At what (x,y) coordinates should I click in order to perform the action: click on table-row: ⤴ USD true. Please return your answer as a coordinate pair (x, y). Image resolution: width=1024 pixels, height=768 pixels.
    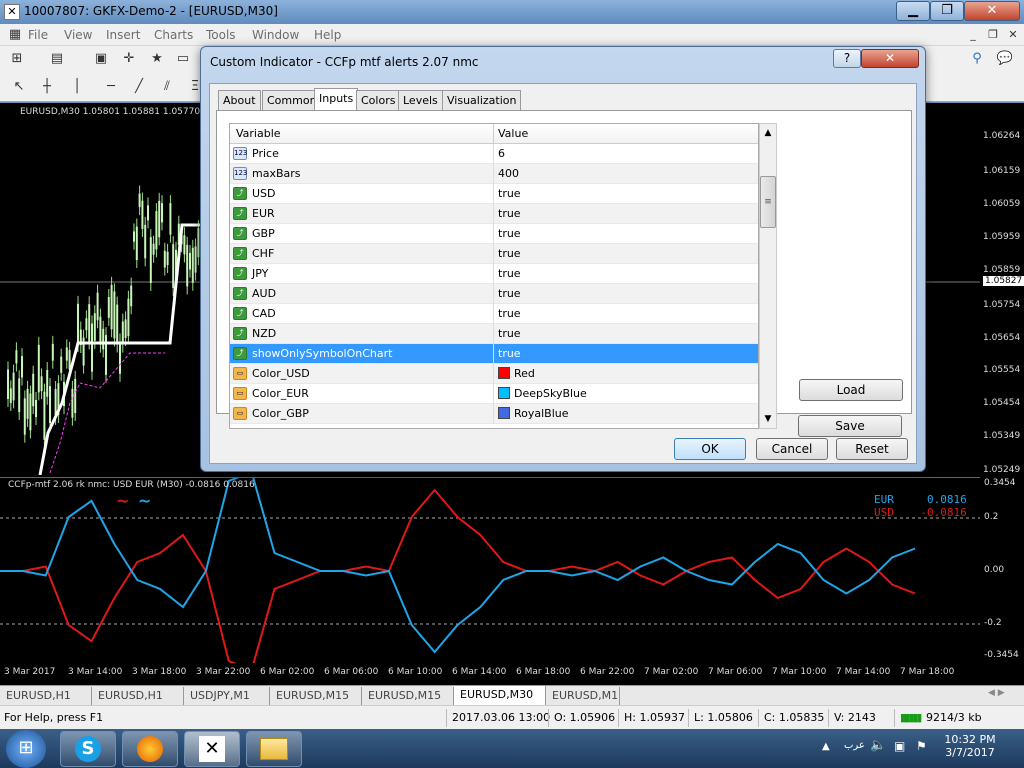
    Looking at the image, I should click on (494, 194).